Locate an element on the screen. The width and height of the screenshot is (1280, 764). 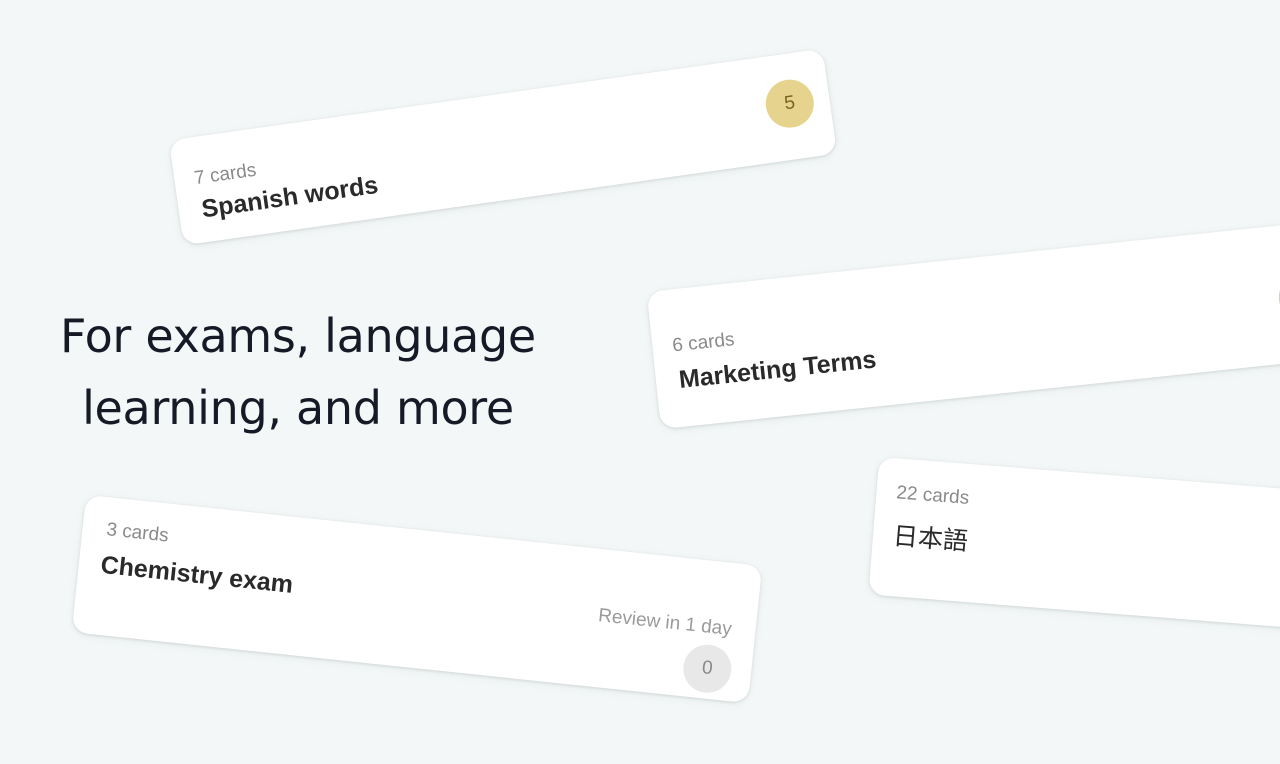
deck-card-title: 日本語 is located at coordinates (930, 538).